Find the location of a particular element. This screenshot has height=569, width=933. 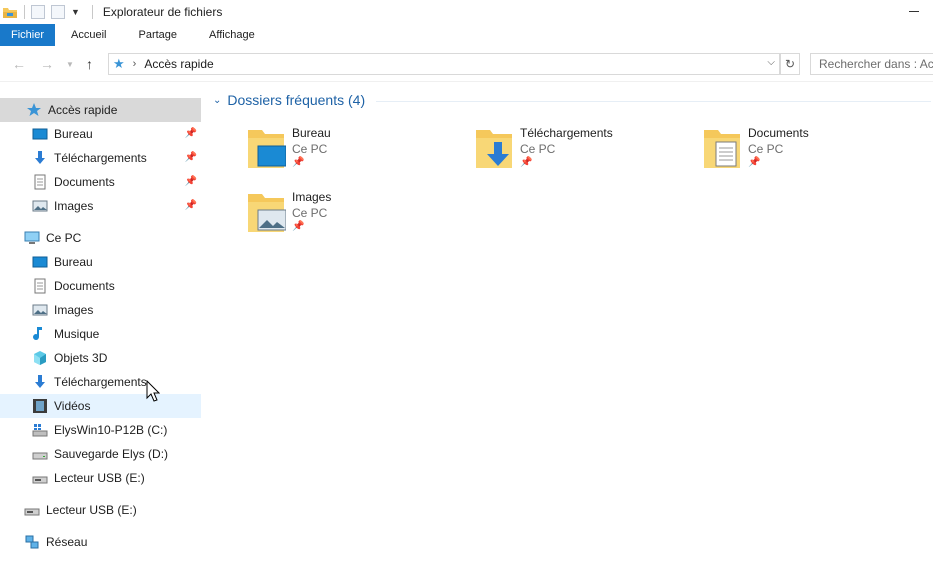

sidebar-item-label: Vidéos is located at coordinates (72, 406).